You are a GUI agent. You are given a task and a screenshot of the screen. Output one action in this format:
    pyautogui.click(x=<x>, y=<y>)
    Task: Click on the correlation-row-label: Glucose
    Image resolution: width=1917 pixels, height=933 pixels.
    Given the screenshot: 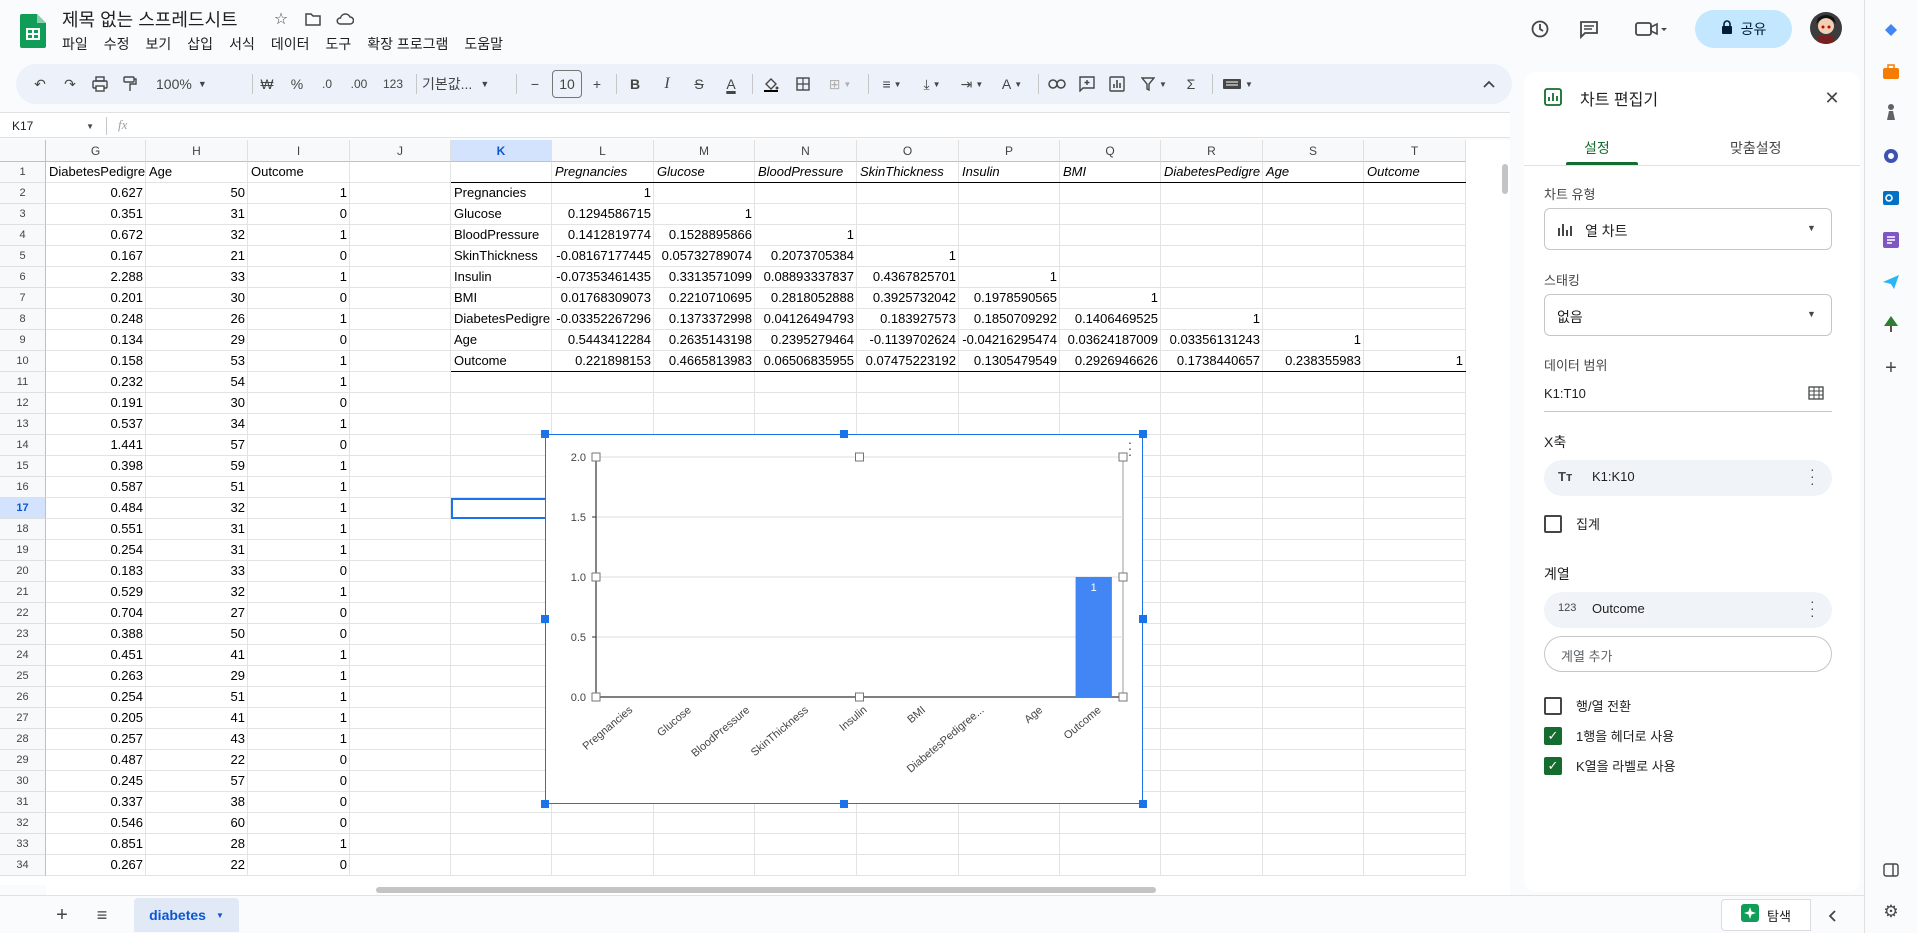 What is the action you would take?
    pyautogui.click(x=501, y=214)
    